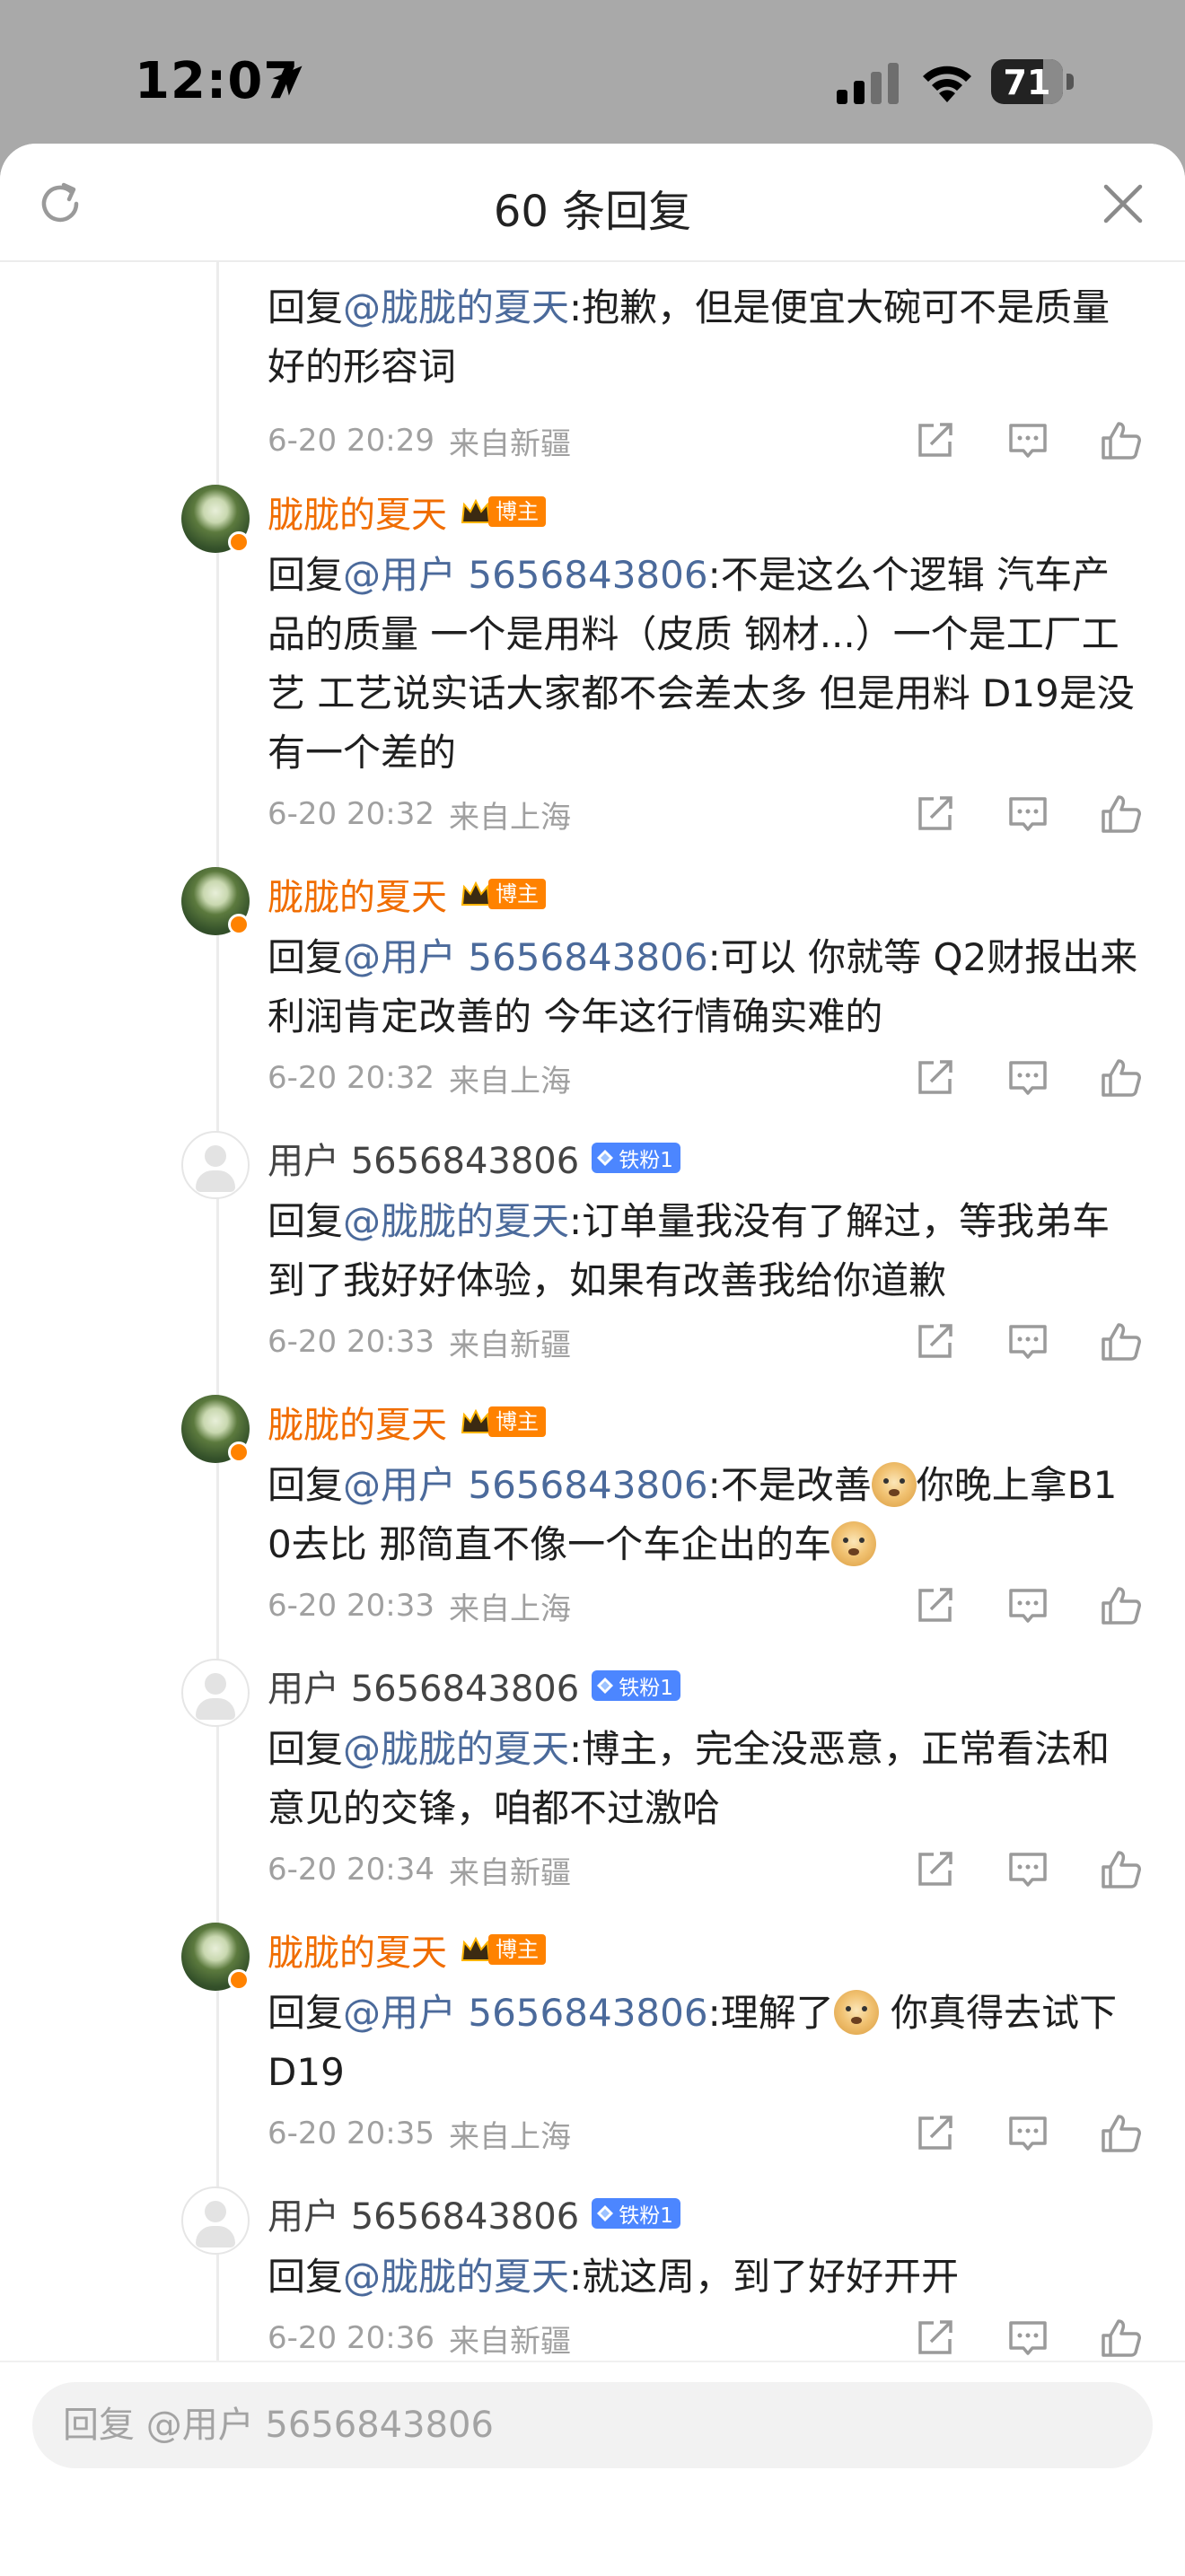 This screenshot has width=1185, height=2576. Describe the element at coordinates (854, 1543) in the screenshot. I see `doge-emoji-icon` at that location.